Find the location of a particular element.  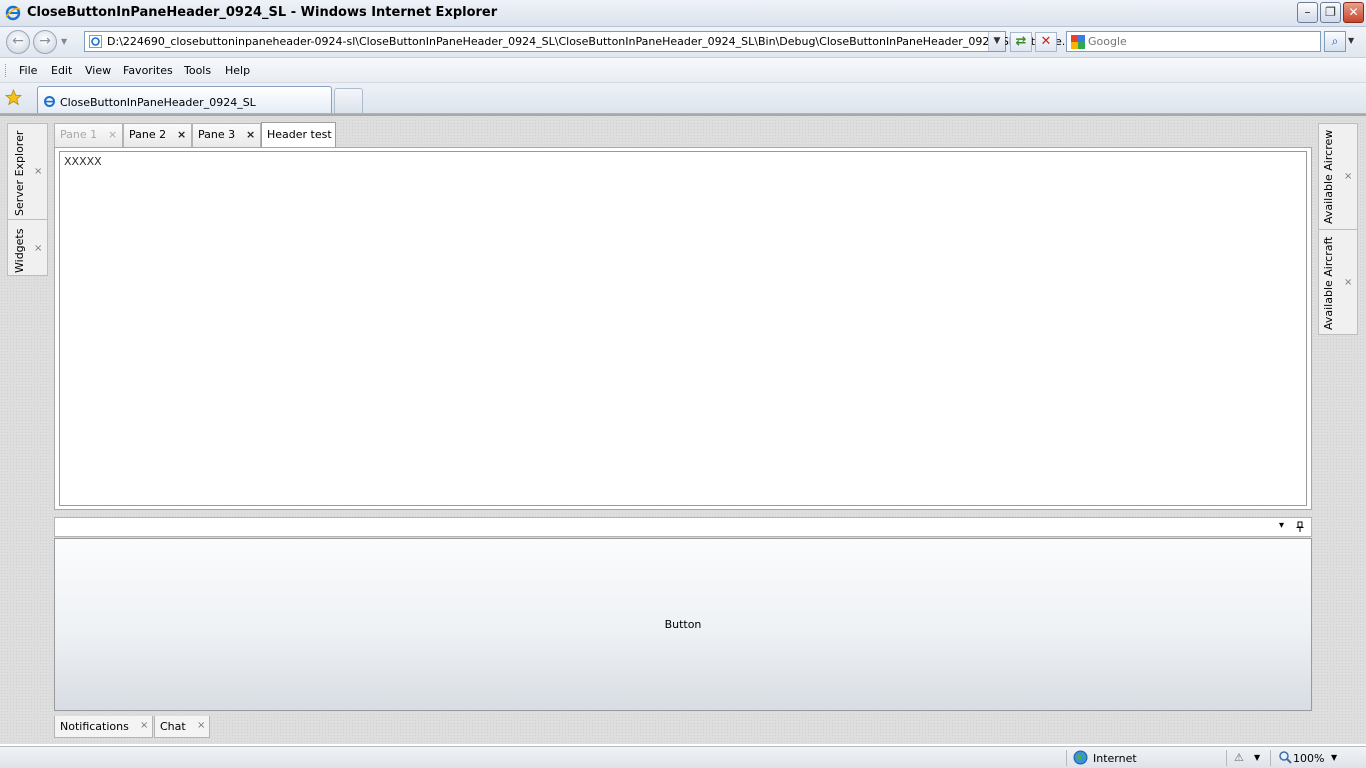

browser-tab-bar: CloseButtonInPaneHeader_0924_SL is located at coordinates (683, 98).